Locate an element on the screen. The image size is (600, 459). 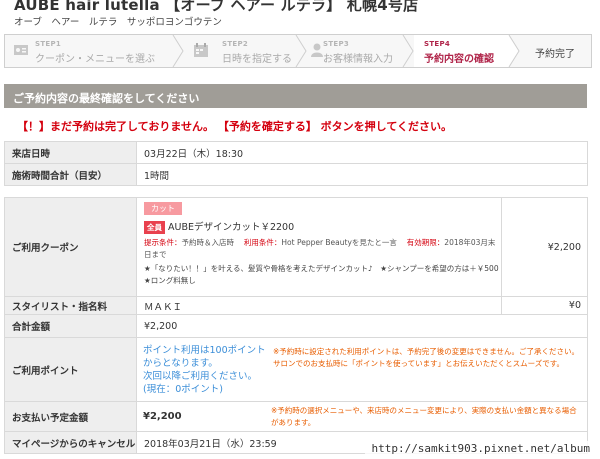
step-5-label: 予約完了 is located at coordinates (555, 54).